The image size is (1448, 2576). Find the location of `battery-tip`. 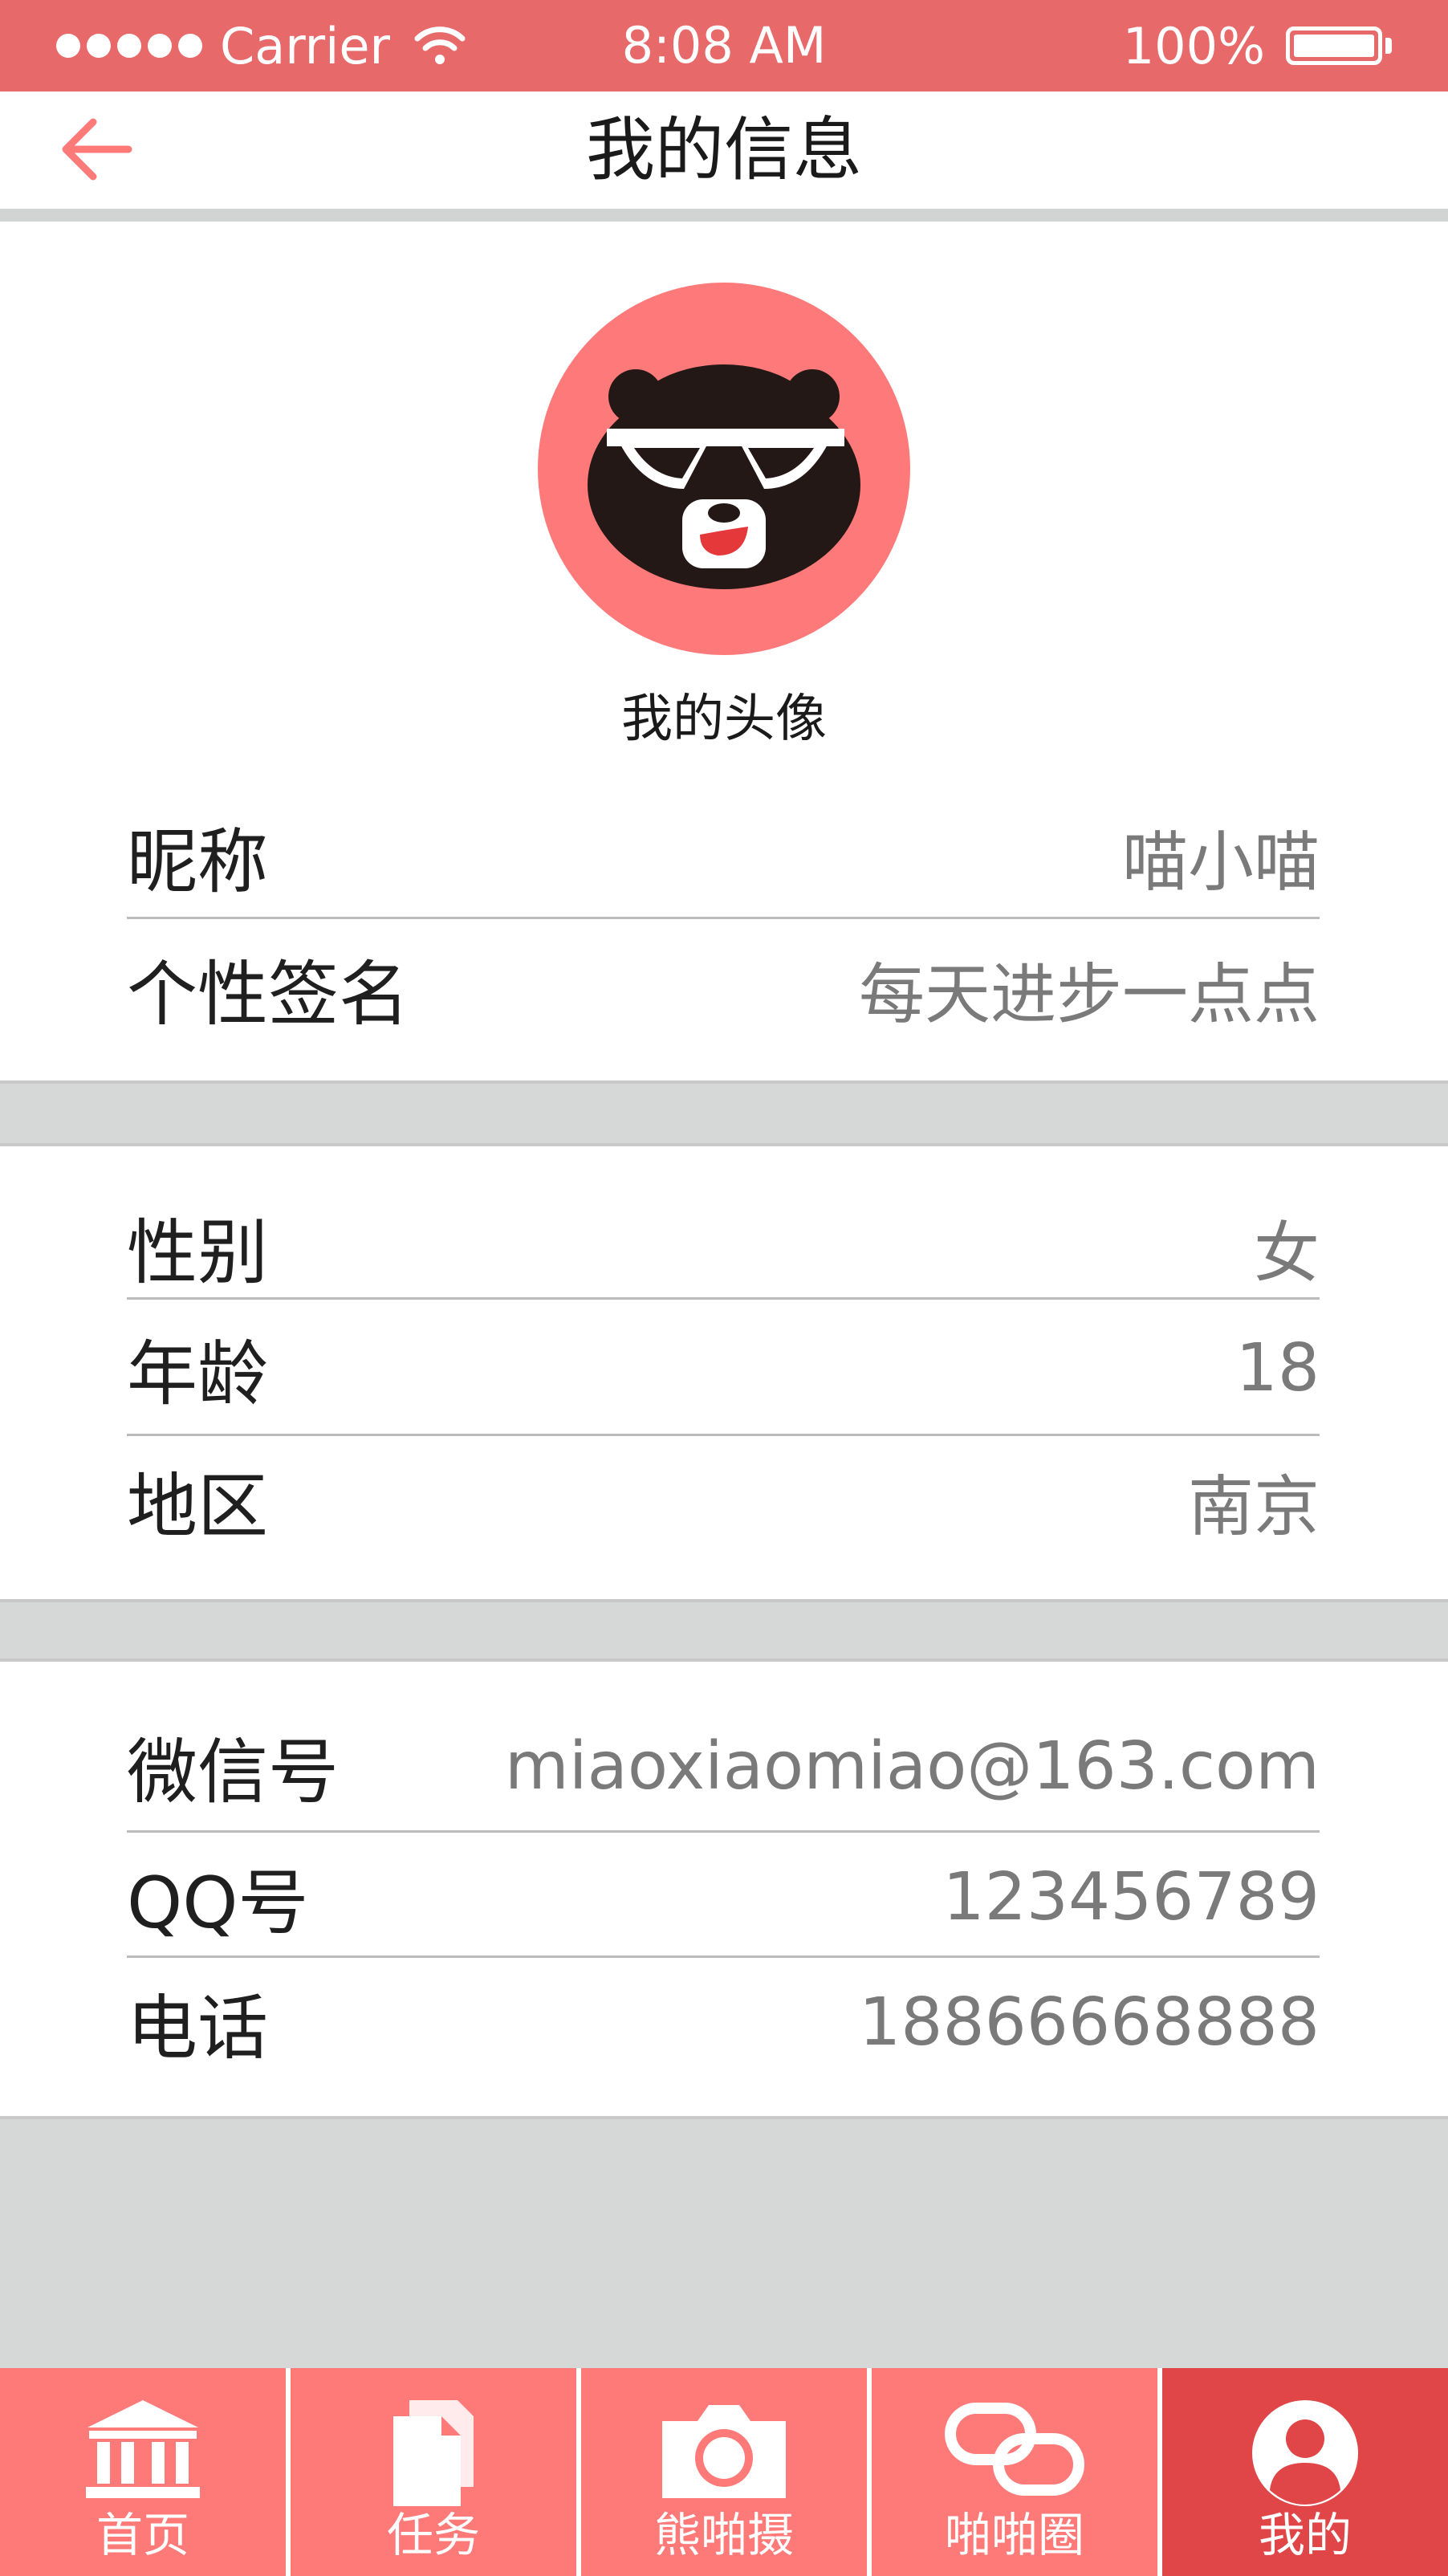

battery-tip is located at coordinates (1388, 46).